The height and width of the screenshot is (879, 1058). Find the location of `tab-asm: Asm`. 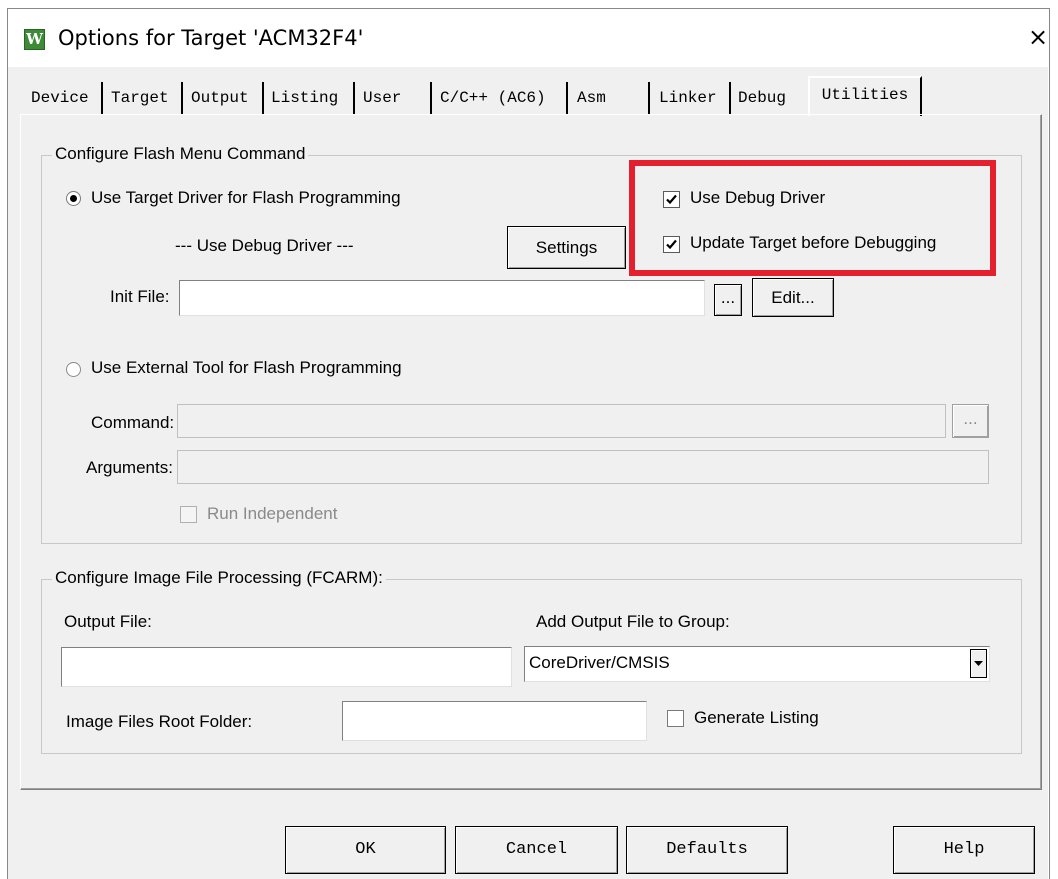

tab-asm: Asm is located at coordinates (591, 98).